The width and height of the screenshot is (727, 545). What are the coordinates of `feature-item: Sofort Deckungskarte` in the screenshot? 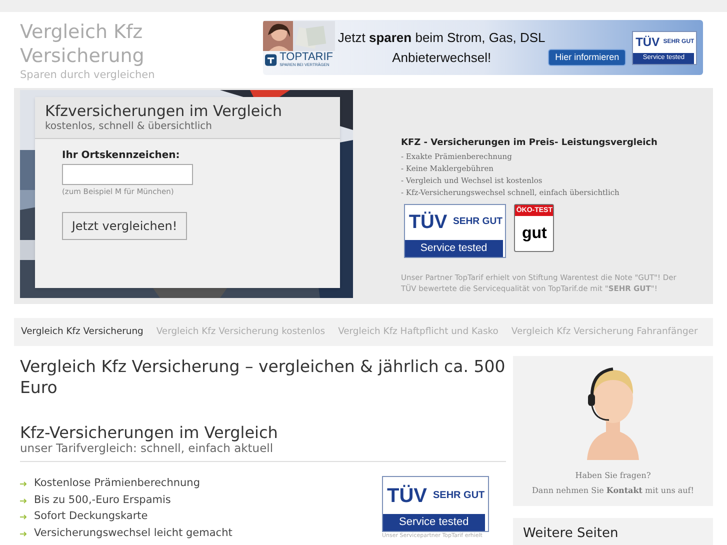 It's located at (91, 516).